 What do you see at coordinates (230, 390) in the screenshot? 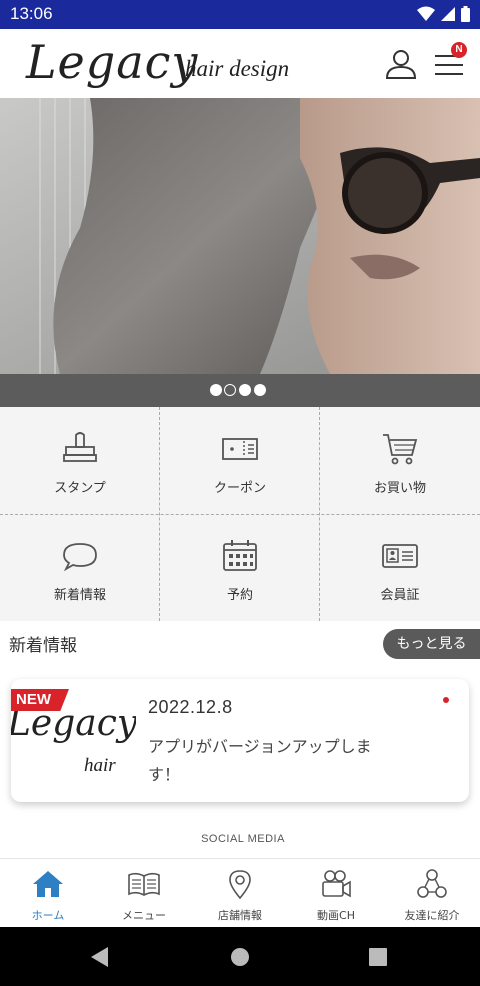
I see `carousel-dot-active` at bounding box center [230, 390].